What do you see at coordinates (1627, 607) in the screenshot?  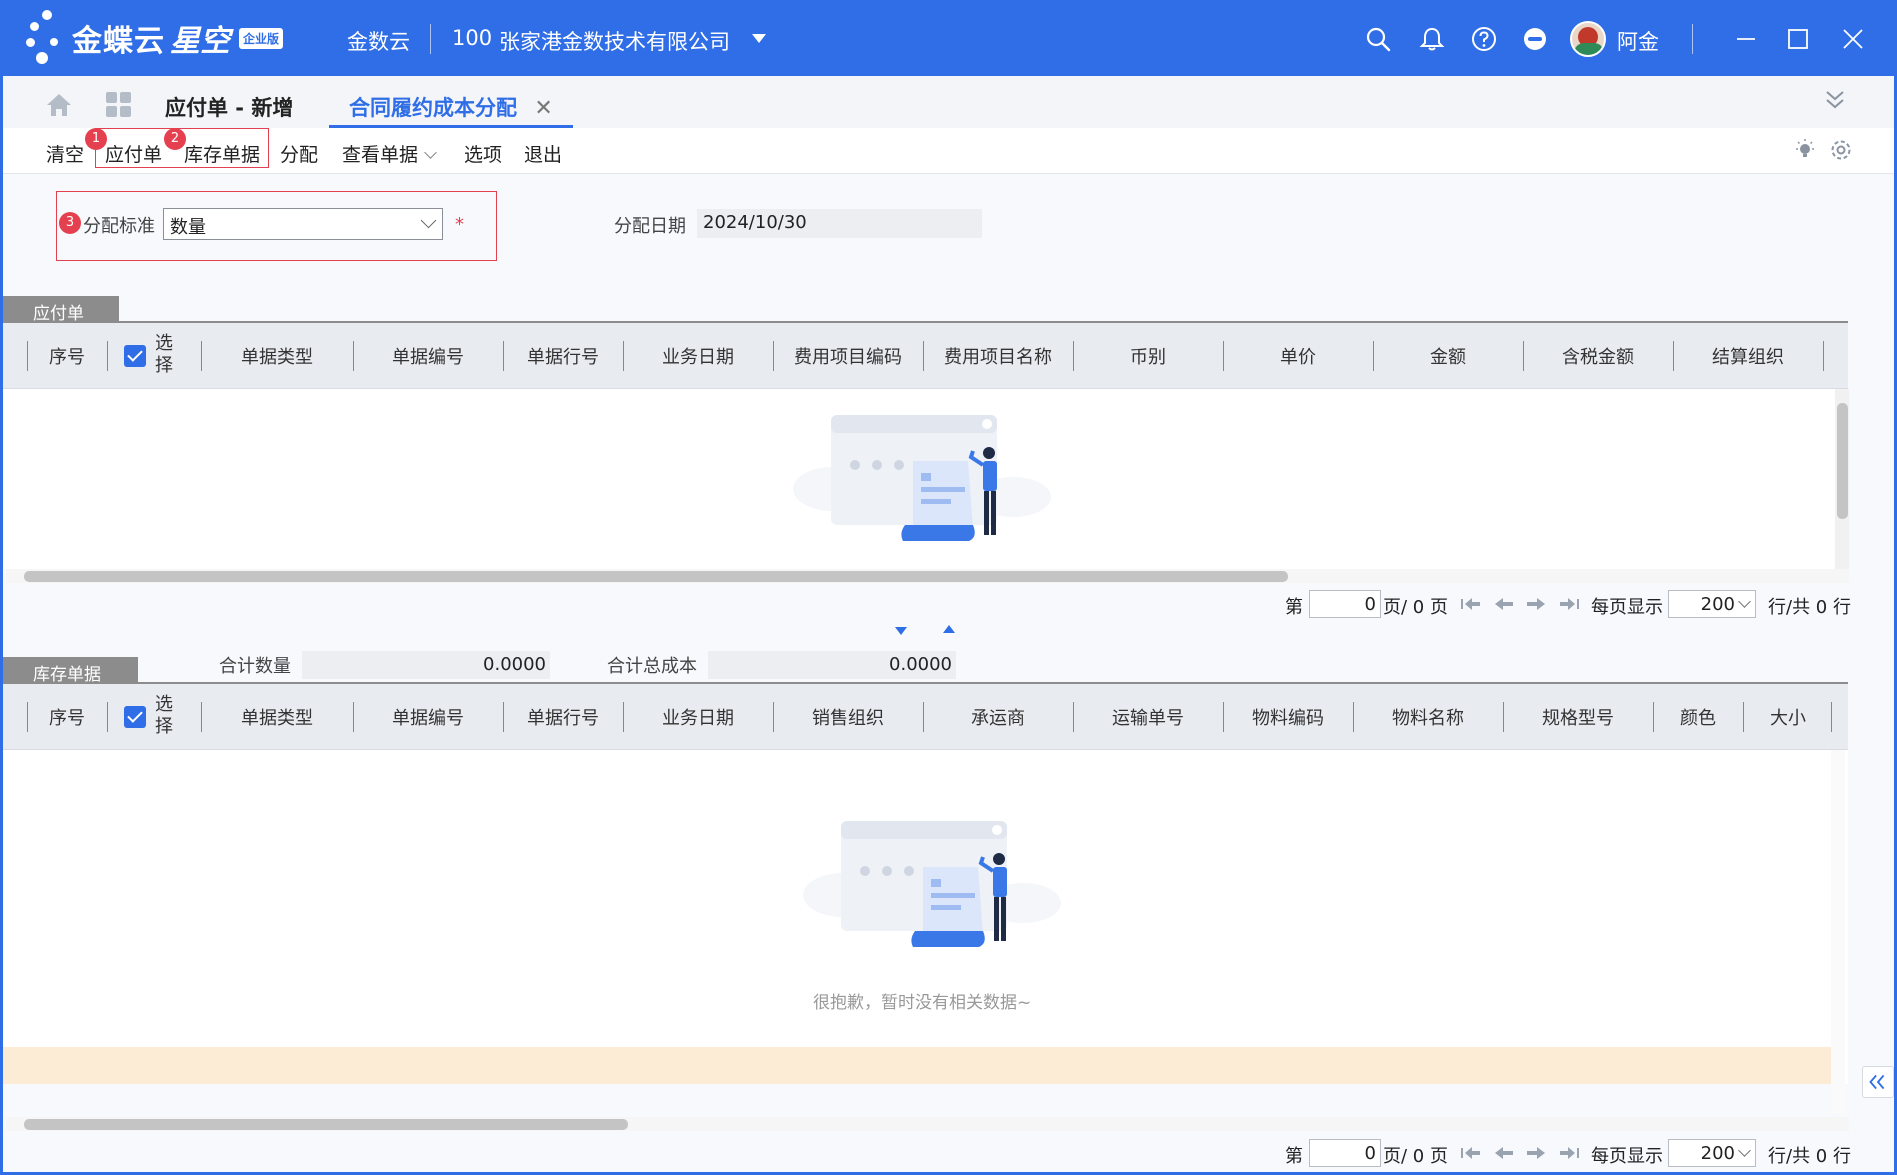 I see `per-page-label: 每页显示` at bounding box center [1627, 607].